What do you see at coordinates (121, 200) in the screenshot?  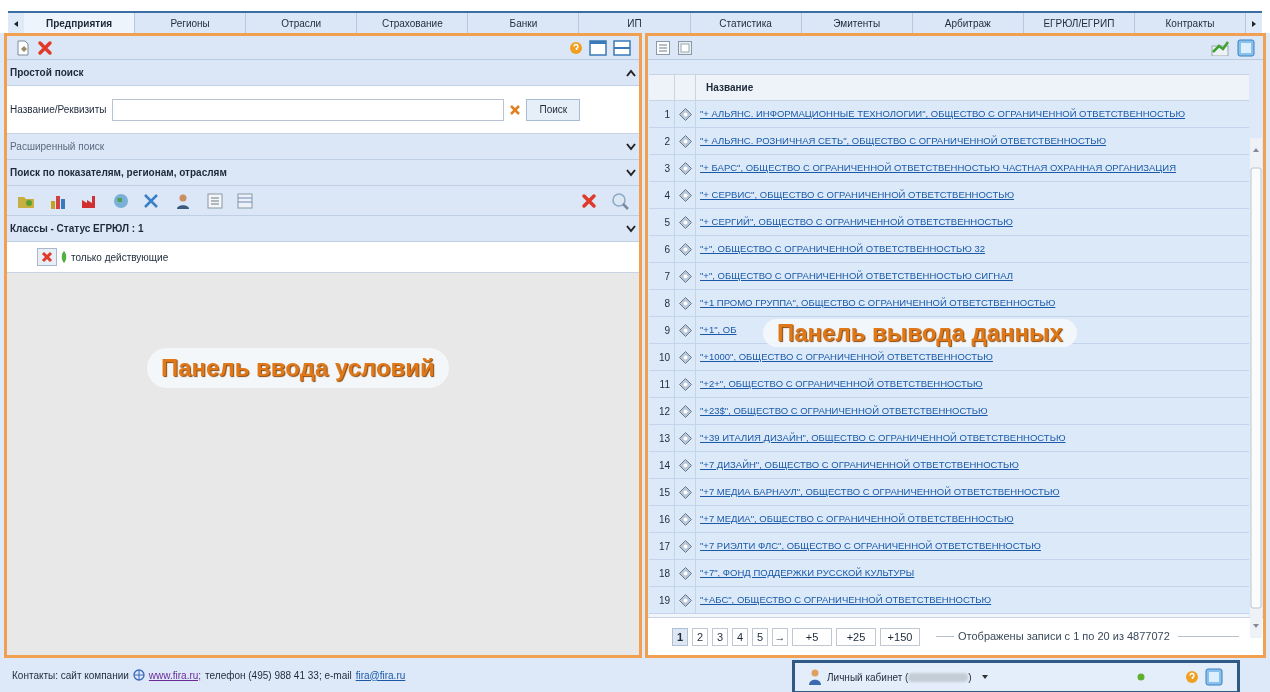 I see `globe-icon` at bounding box center [121, 200].